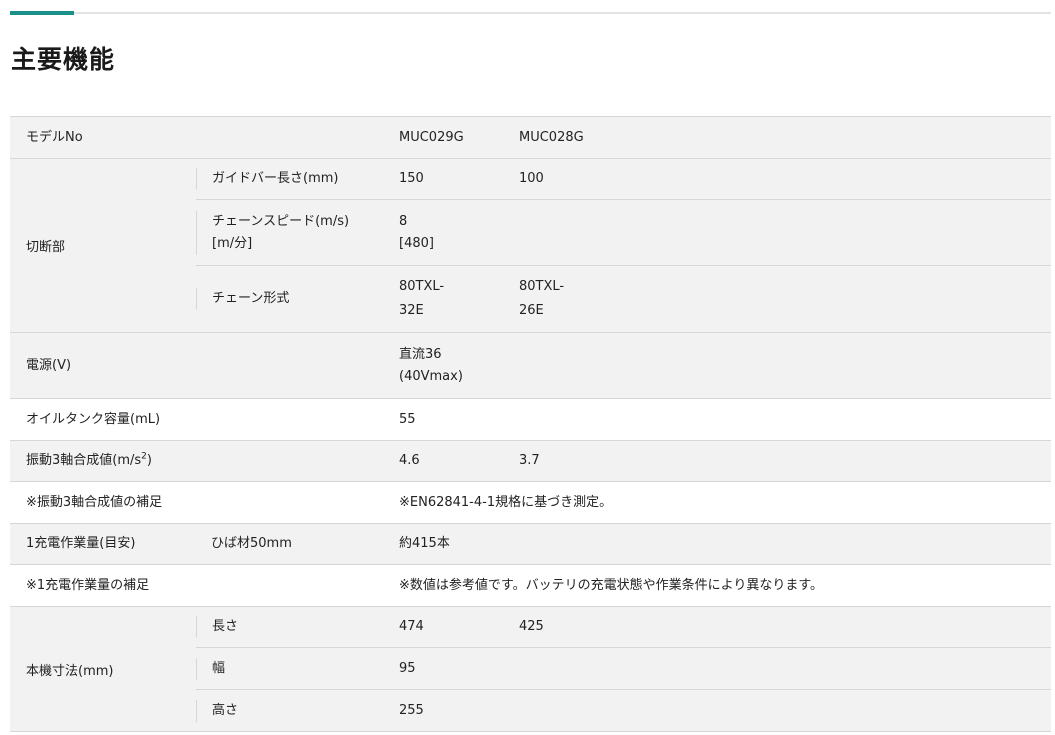 Image resolution: width=1055 pixels, height=735 pixels. What do you see at coordinates (407, 419) in the screenshot?
I see `value-muc029g: 55` at bounding box center [407, 419].